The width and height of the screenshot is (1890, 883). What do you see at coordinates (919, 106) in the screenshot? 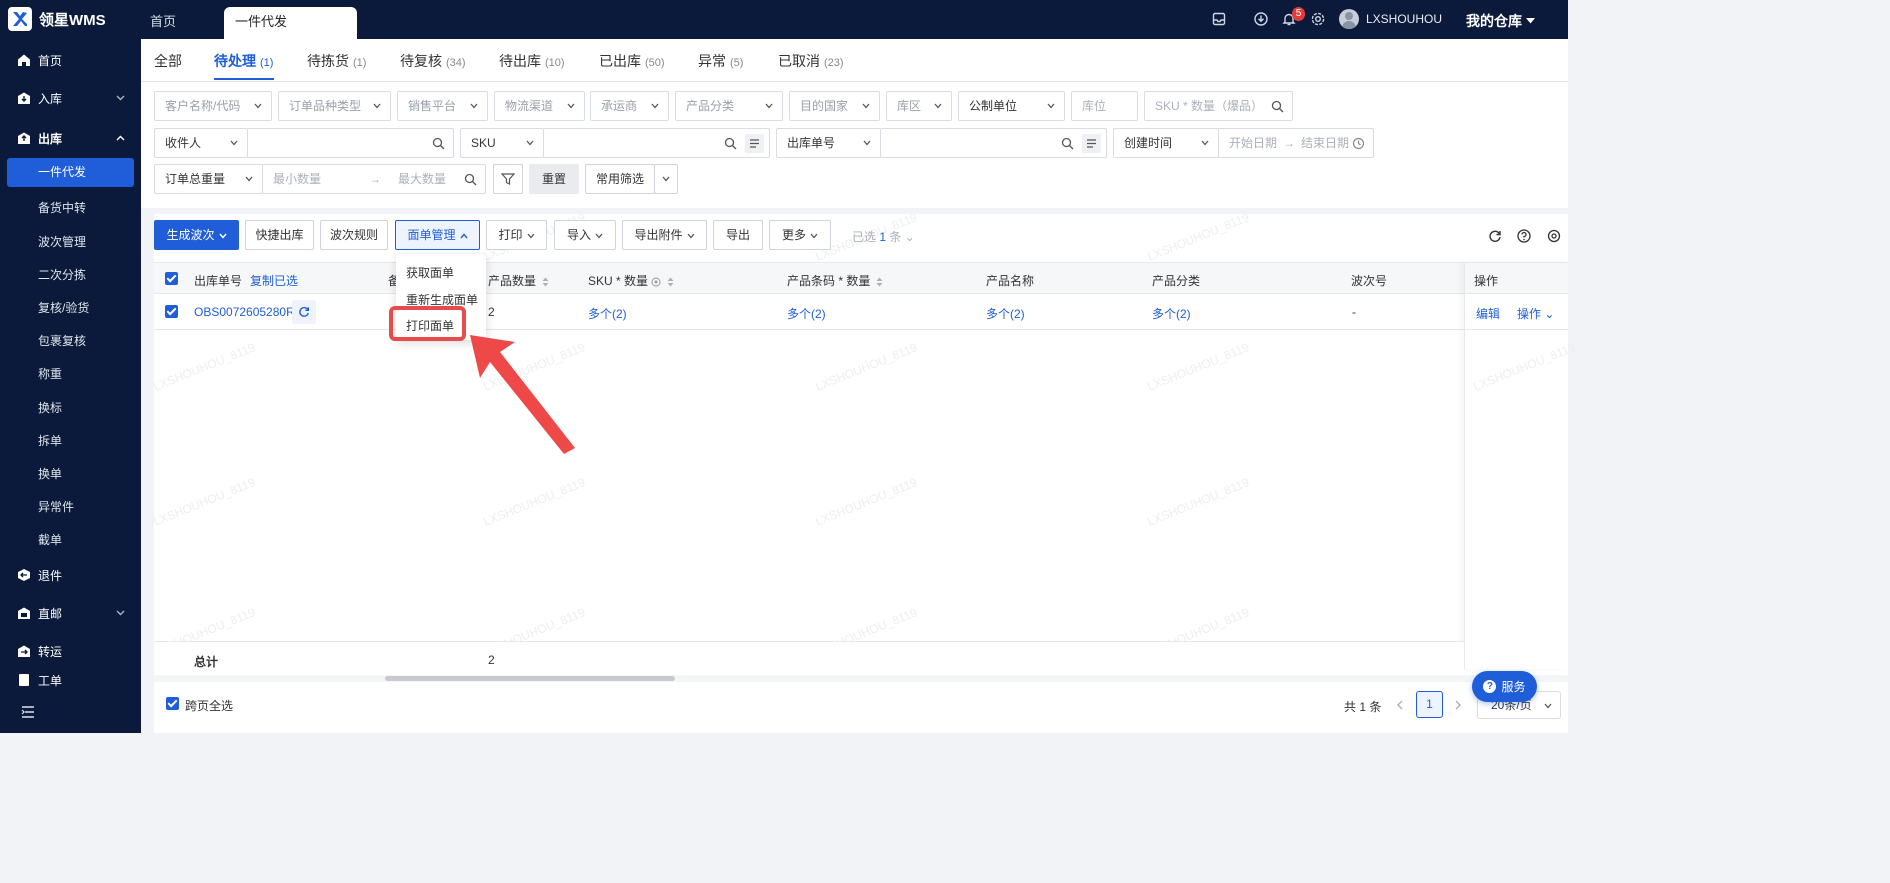
I see `zone-select: 库区` at bounding box center [919, 106].